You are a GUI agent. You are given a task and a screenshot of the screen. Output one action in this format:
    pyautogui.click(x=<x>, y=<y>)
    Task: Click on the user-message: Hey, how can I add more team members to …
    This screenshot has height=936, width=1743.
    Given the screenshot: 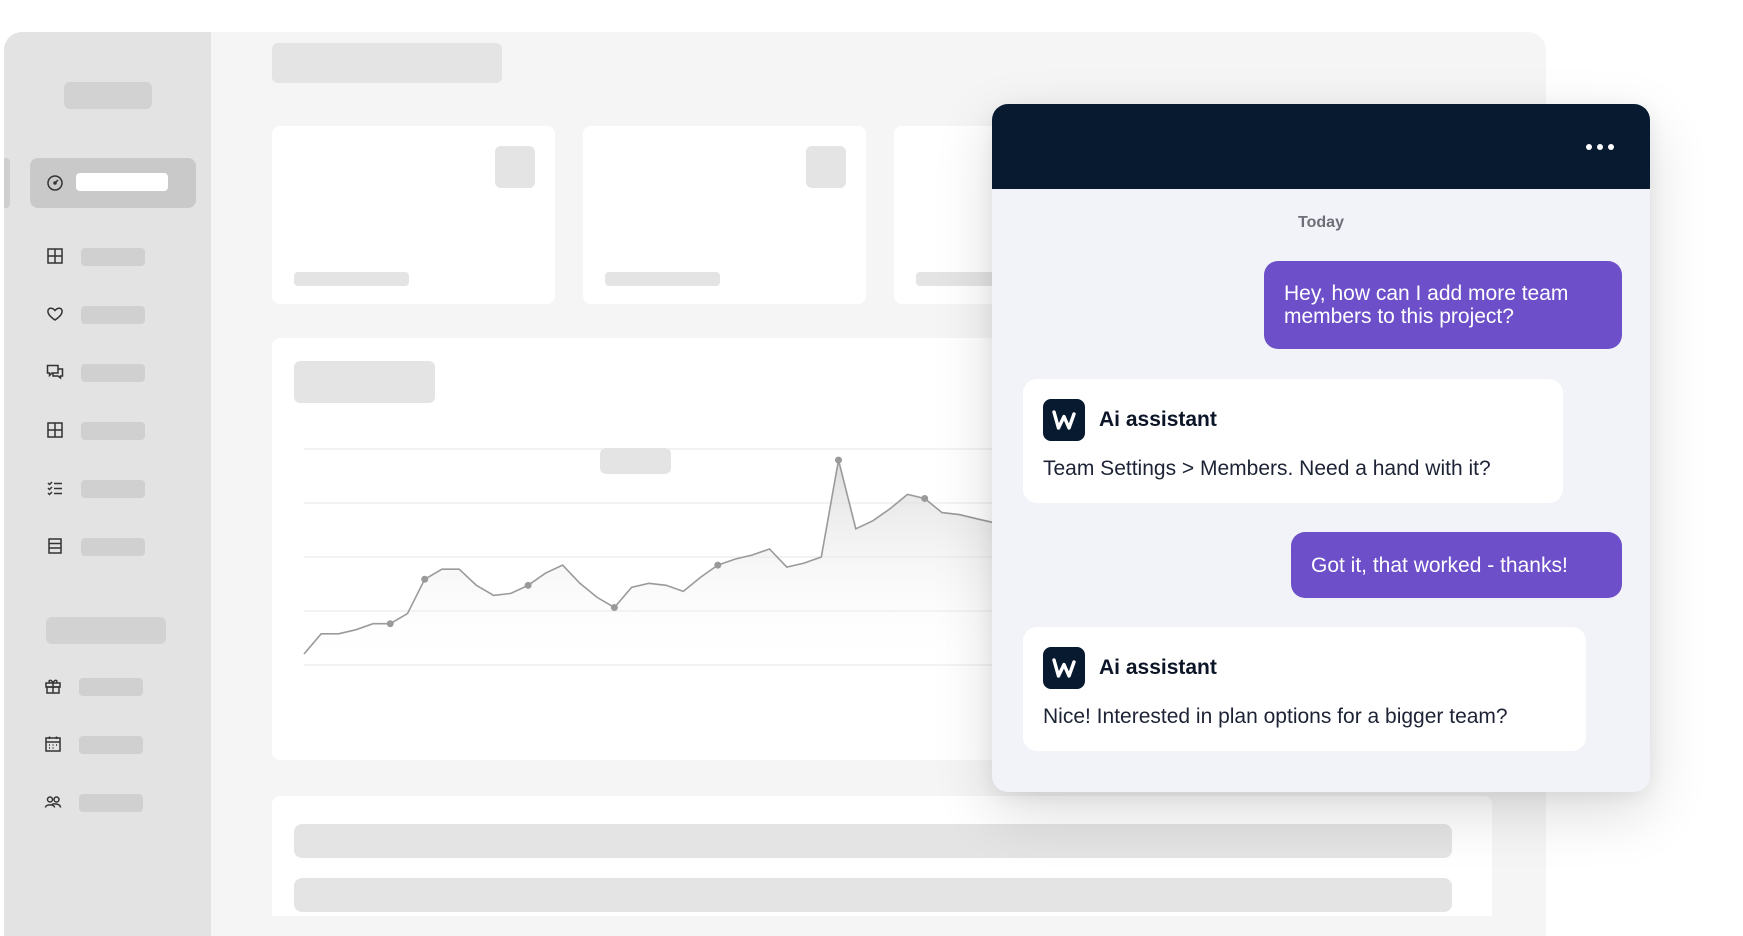 What is the action you would take?
    pyautogui.click(x=1443, y=305)
    